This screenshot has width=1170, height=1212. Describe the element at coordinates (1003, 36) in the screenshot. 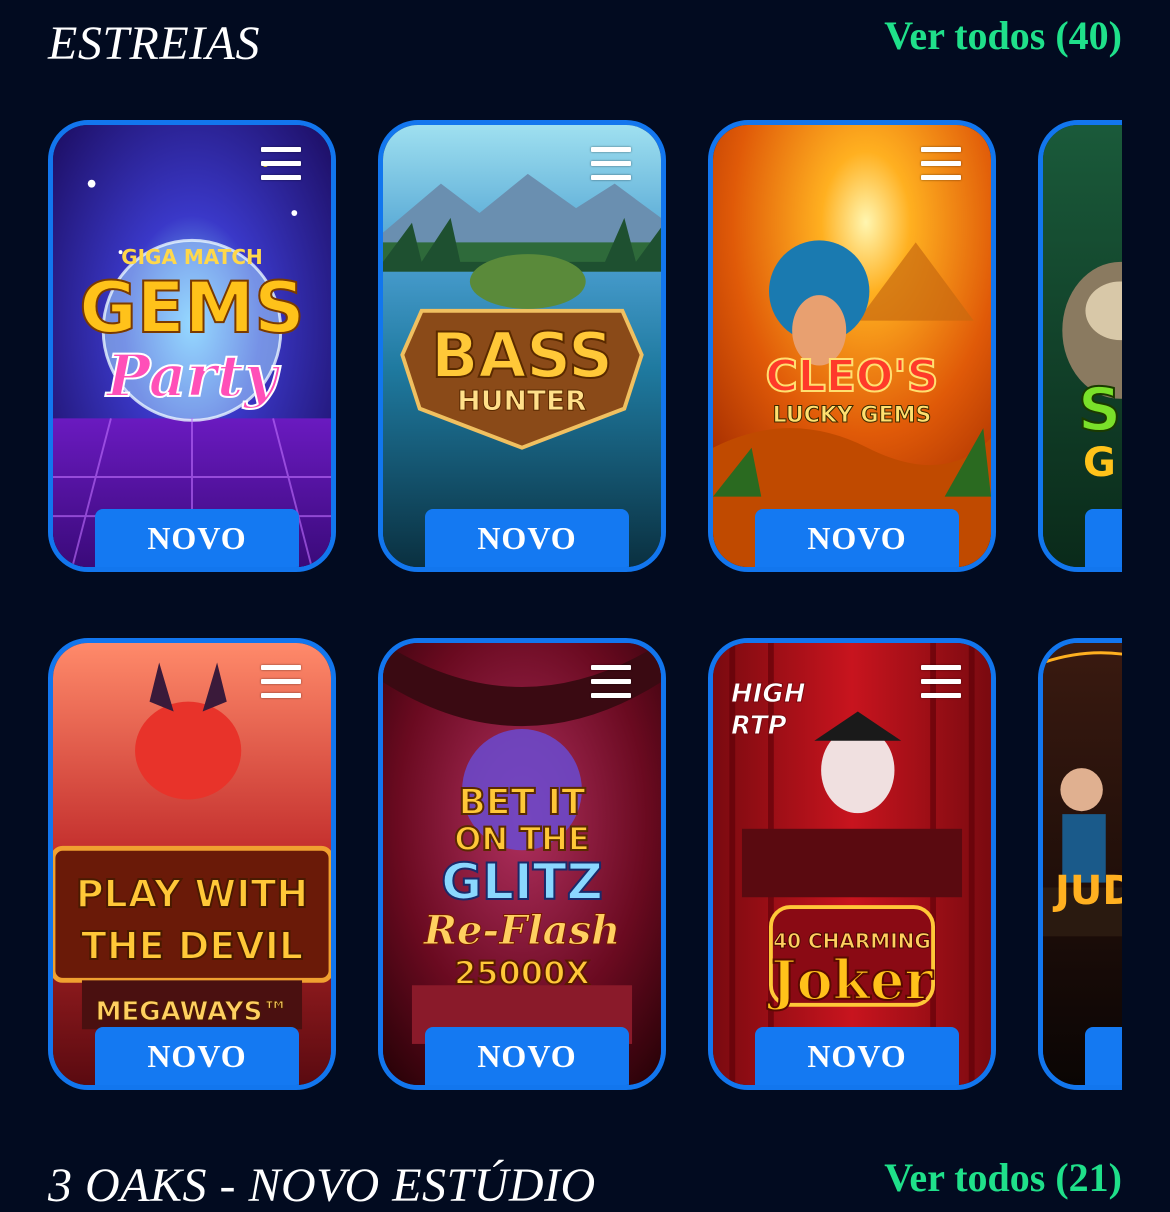

I see `see-all-link: Ver todos (40)` at that location.